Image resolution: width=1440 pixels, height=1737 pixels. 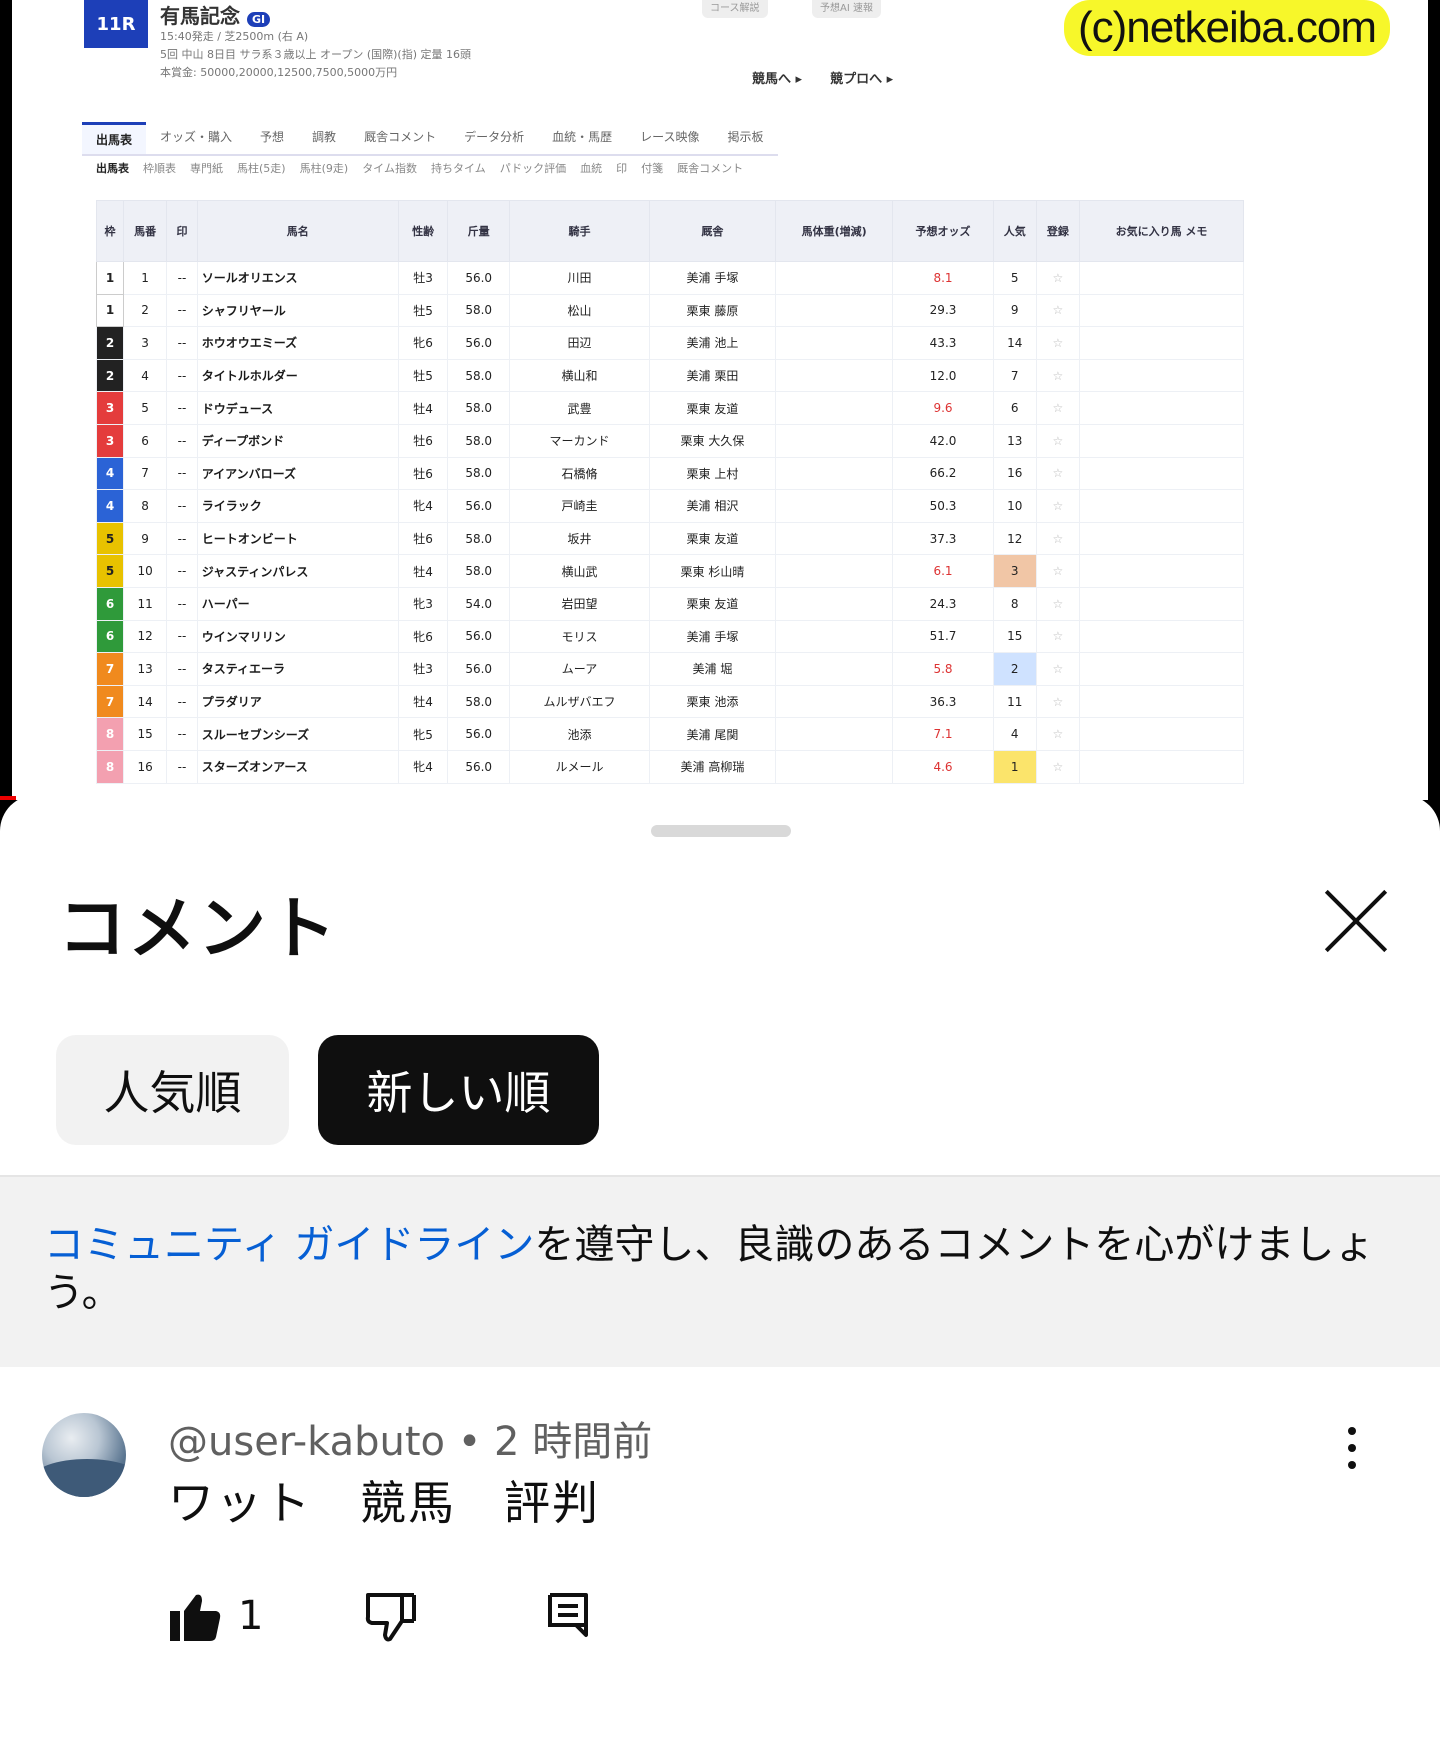 What do you see at coordinates (289, 1245) in the screenshot?
I see `community-guideline-link: コミュニティ ガイドライン` at bounding box center [289, 1245].